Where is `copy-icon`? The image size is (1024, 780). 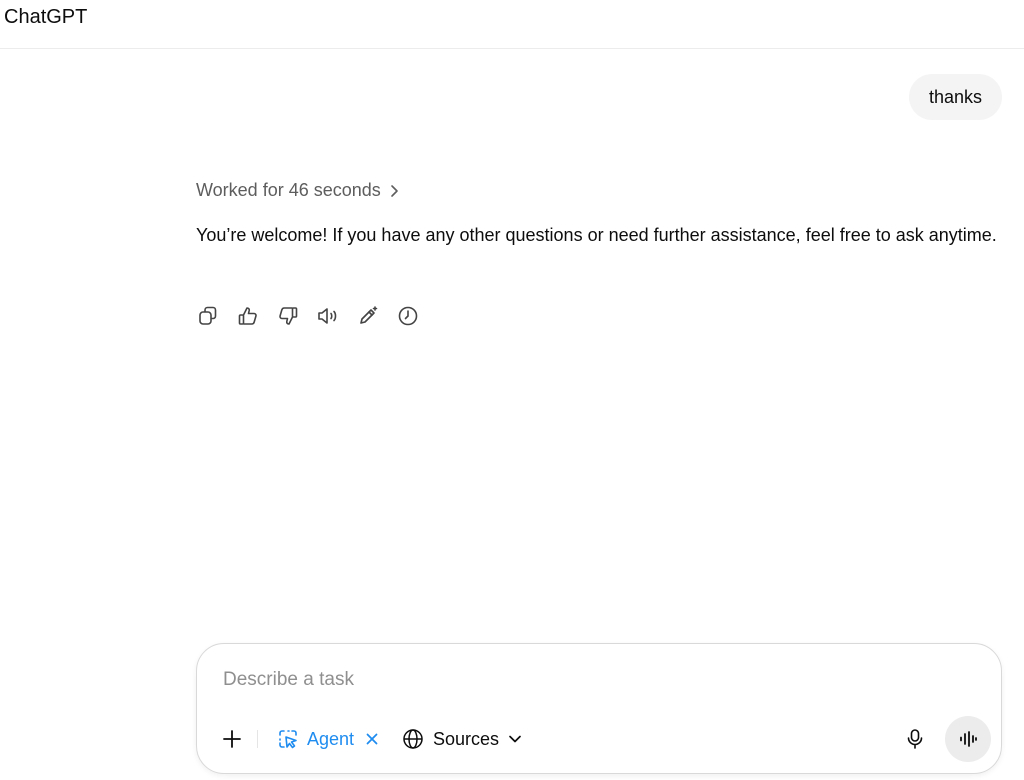
copy-icon is located at coordinates (208, 315).